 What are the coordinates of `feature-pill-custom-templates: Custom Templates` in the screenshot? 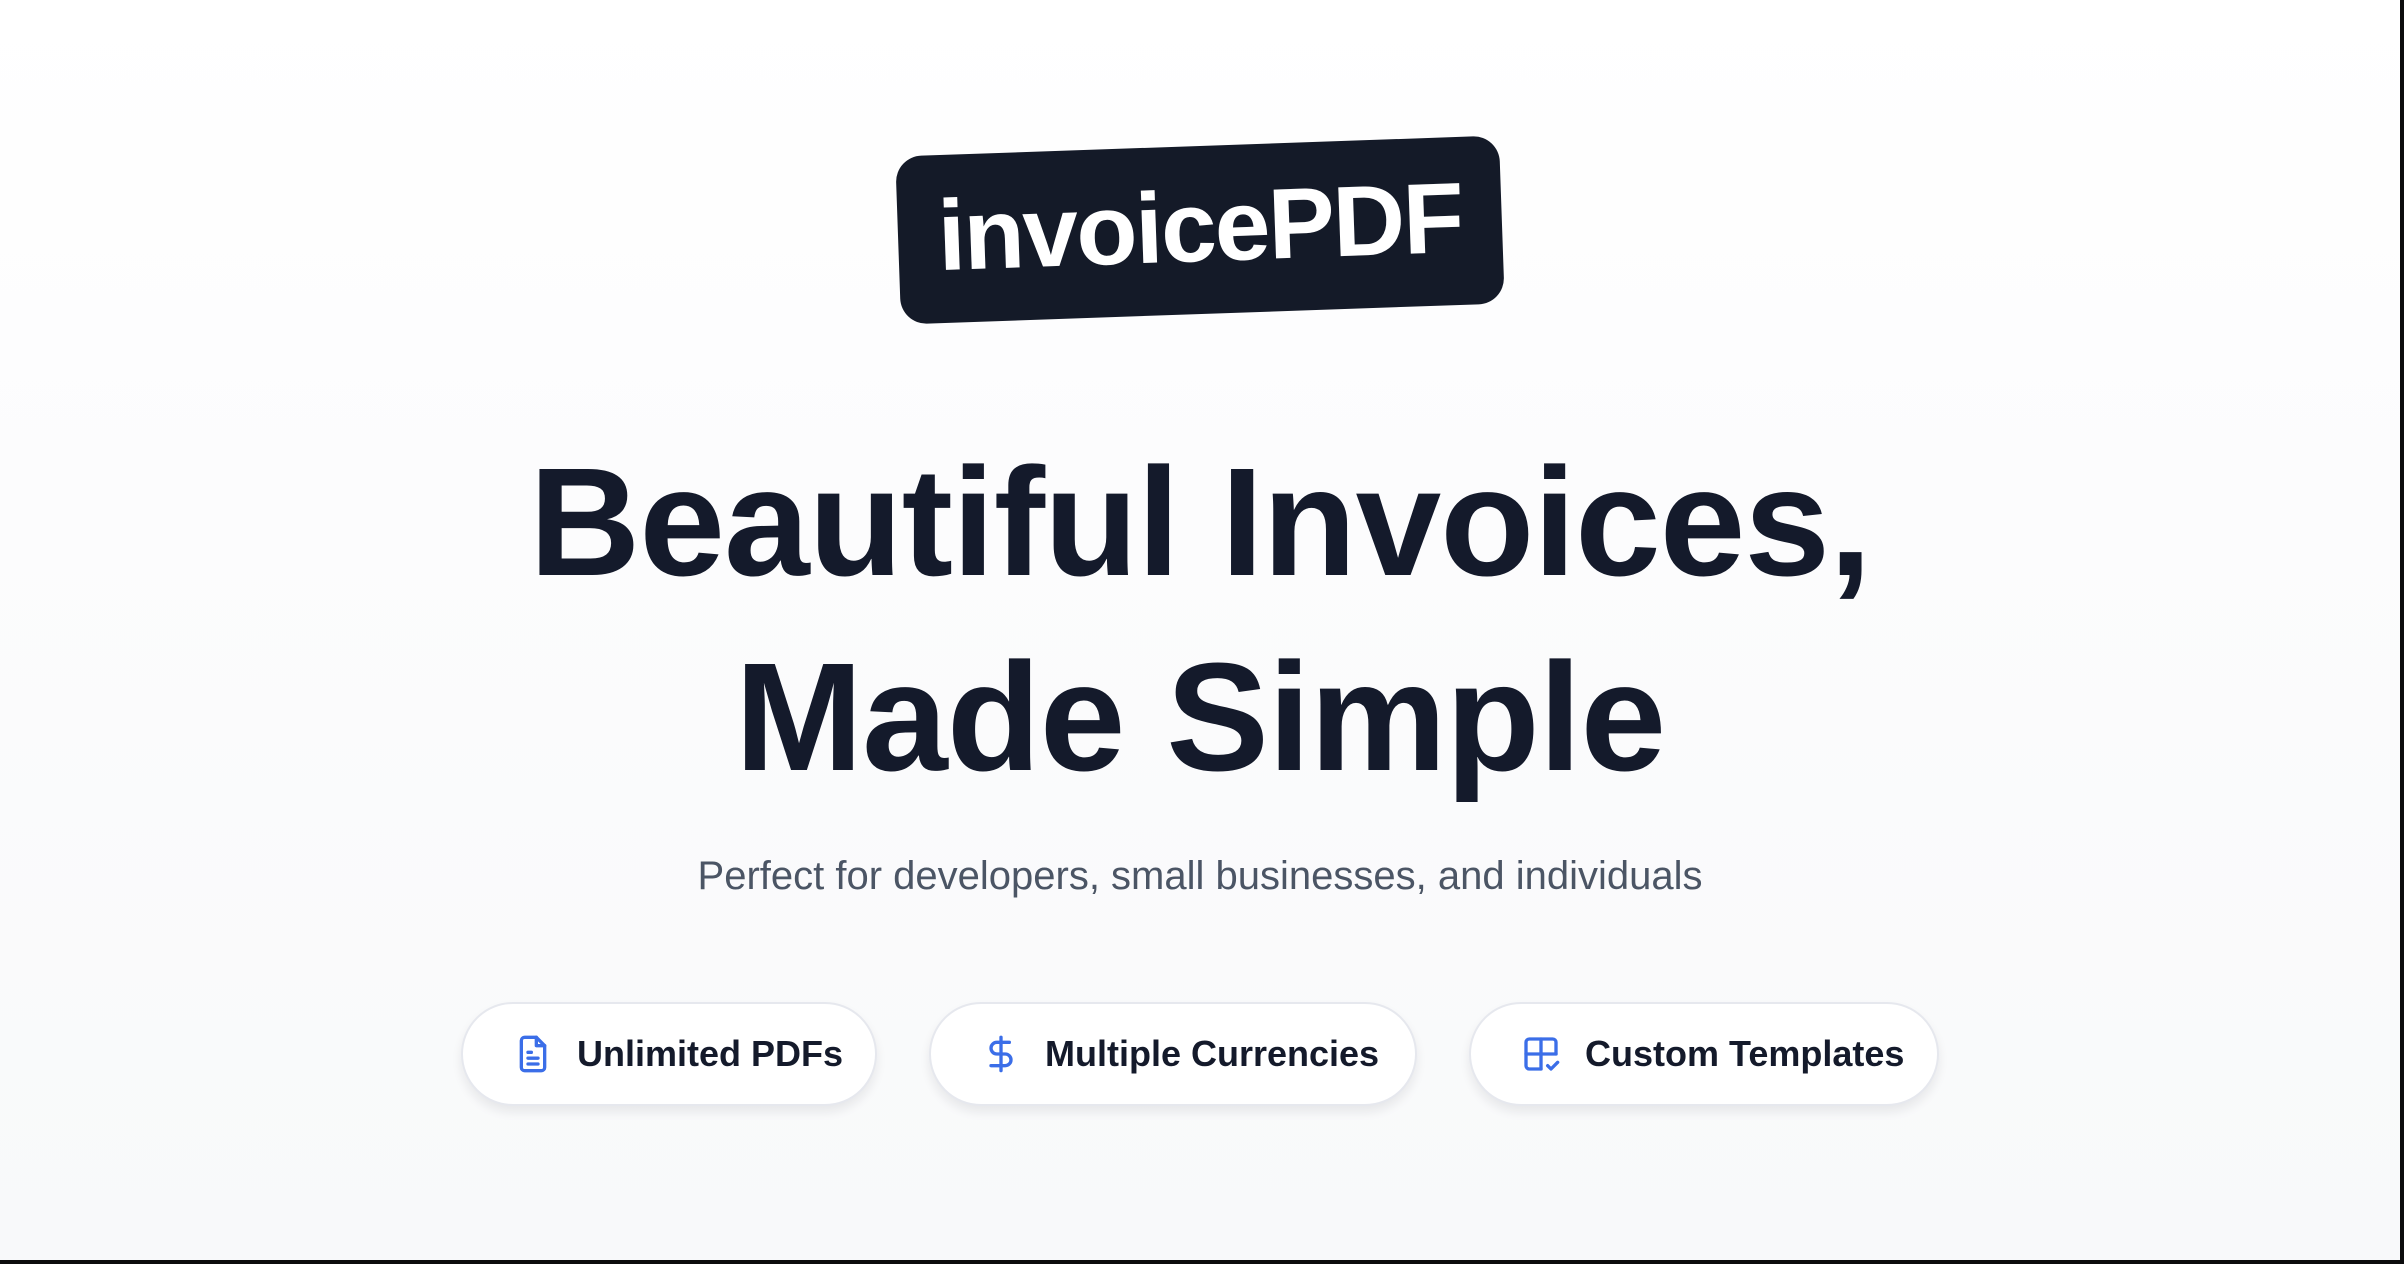 It's located at (1704, 1054).